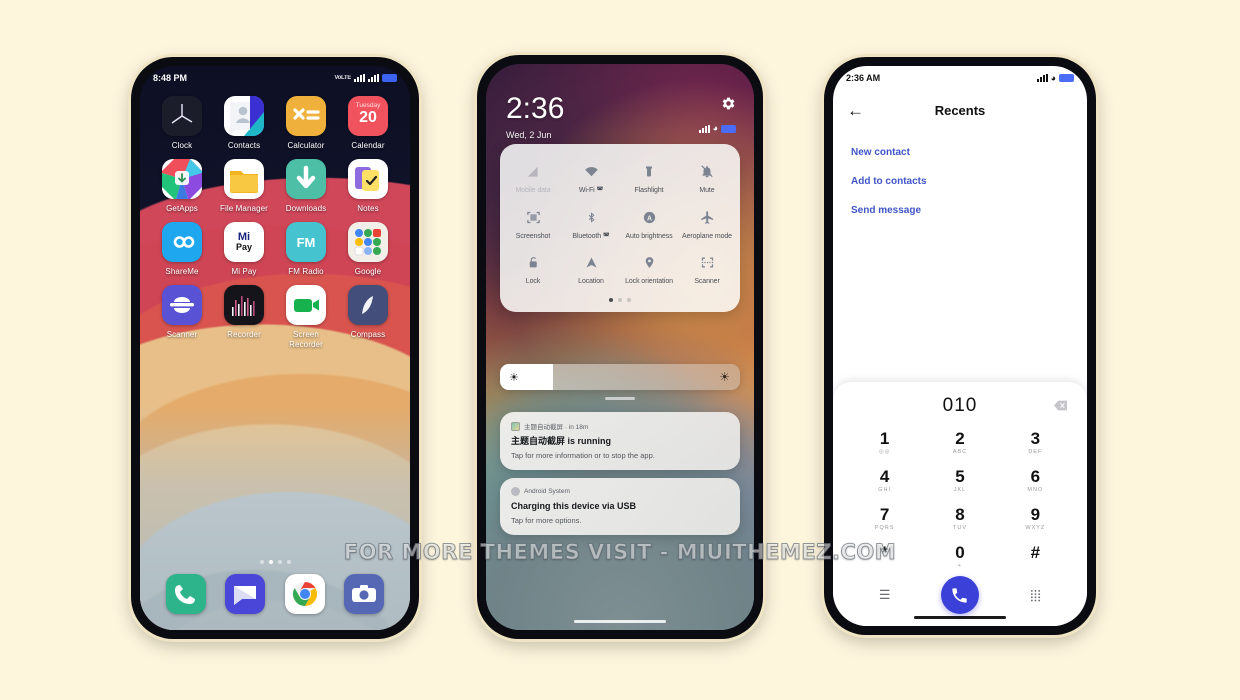 This screenshot has width=1240, height=700. Describe the element at coordinates (244, 123) in the screenshot. I see `app-contacts: Contacts` at that location.